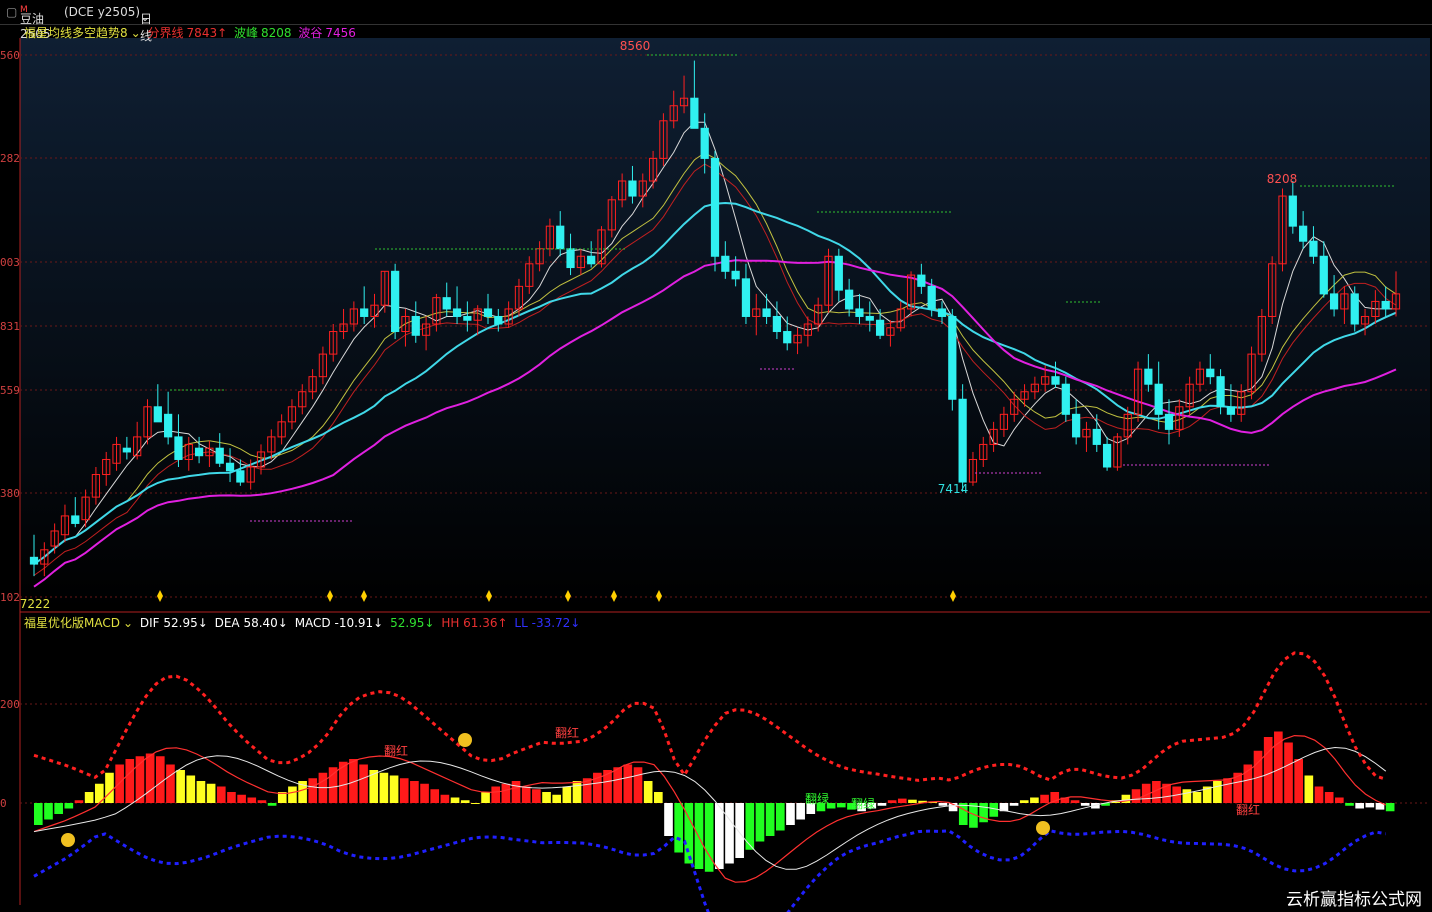 The width and height of the screenshot is (1432, 912). What do you see at coordinates (165, 33) in the screenshot?
I see `divider-label: 分界线` at bounding box center [165, 33].